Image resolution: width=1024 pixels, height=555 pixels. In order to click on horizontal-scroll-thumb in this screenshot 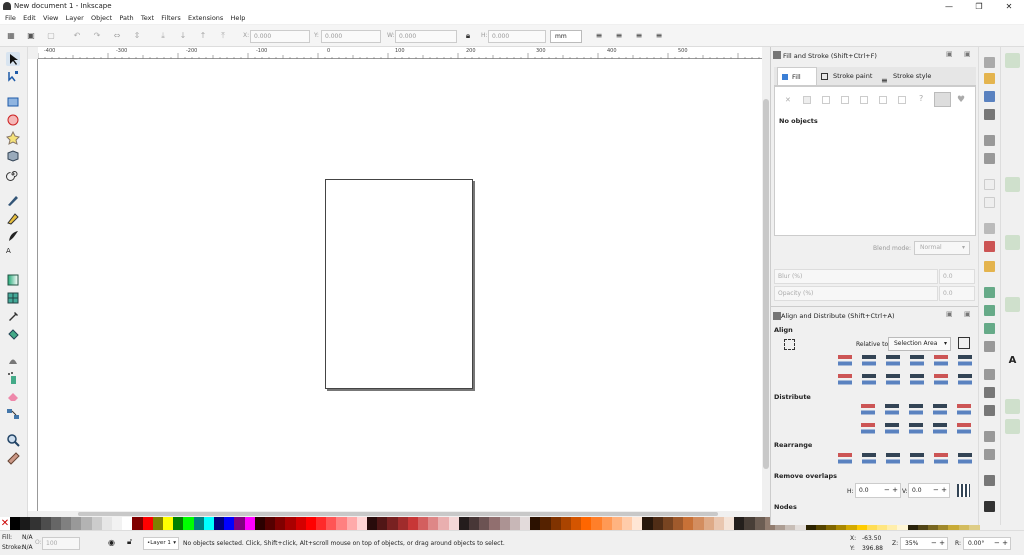, I will do `click(398, 514)`.